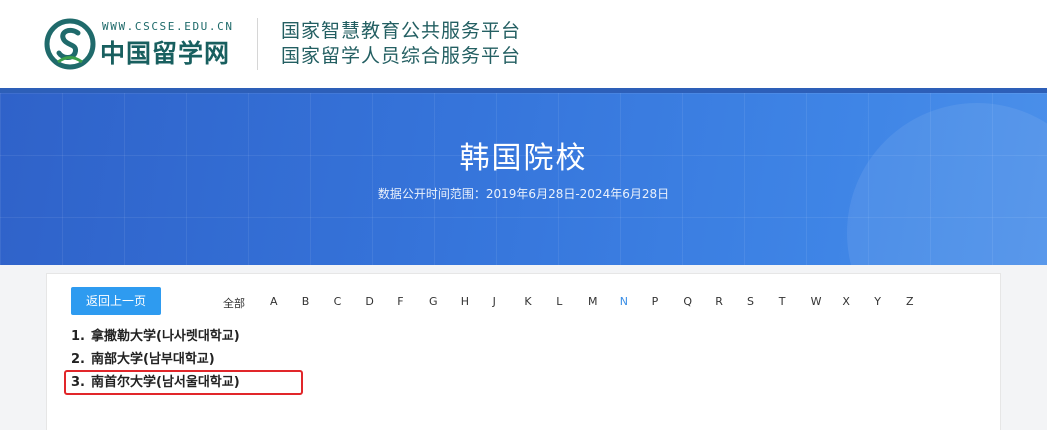  Describe the element at coordinates (338, 301) in the screenshot. I see `letter-filter-c: C` at that location.